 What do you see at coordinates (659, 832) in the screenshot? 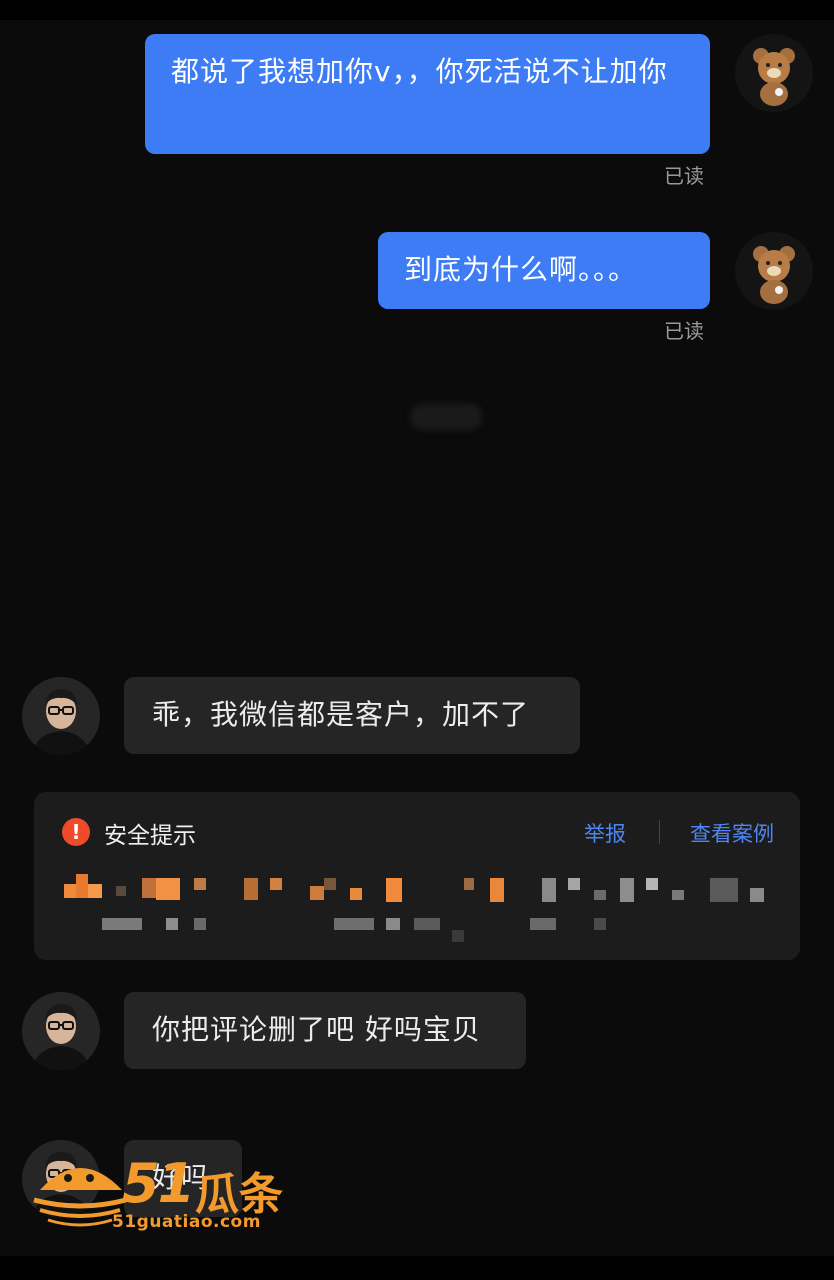
I see `link-divider` at bounding box center [659, 832].